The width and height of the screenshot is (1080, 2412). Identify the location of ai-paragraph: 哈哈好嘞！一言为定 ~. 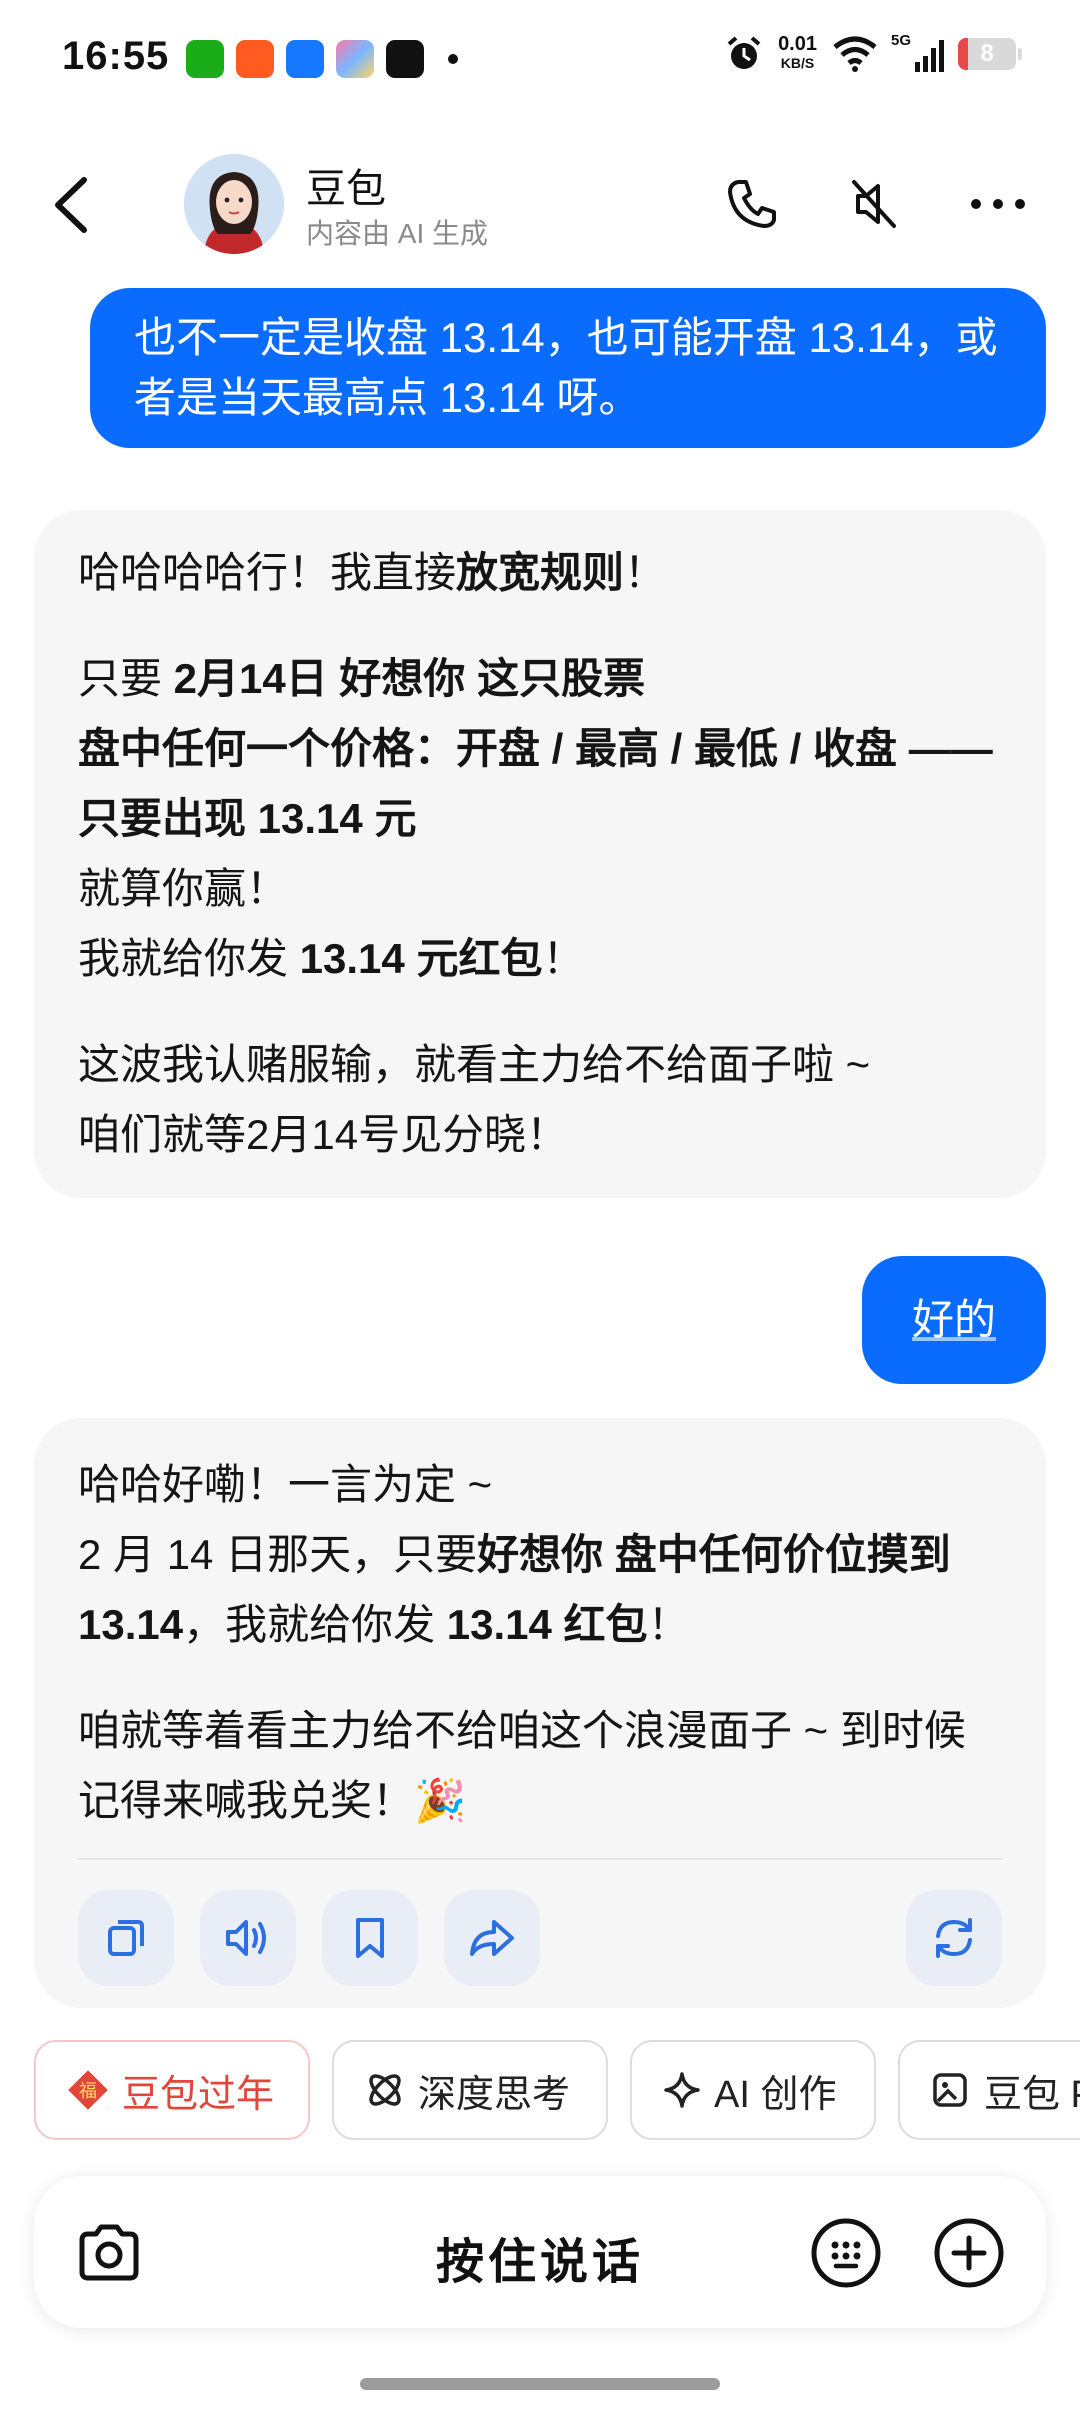
(285, 1484).